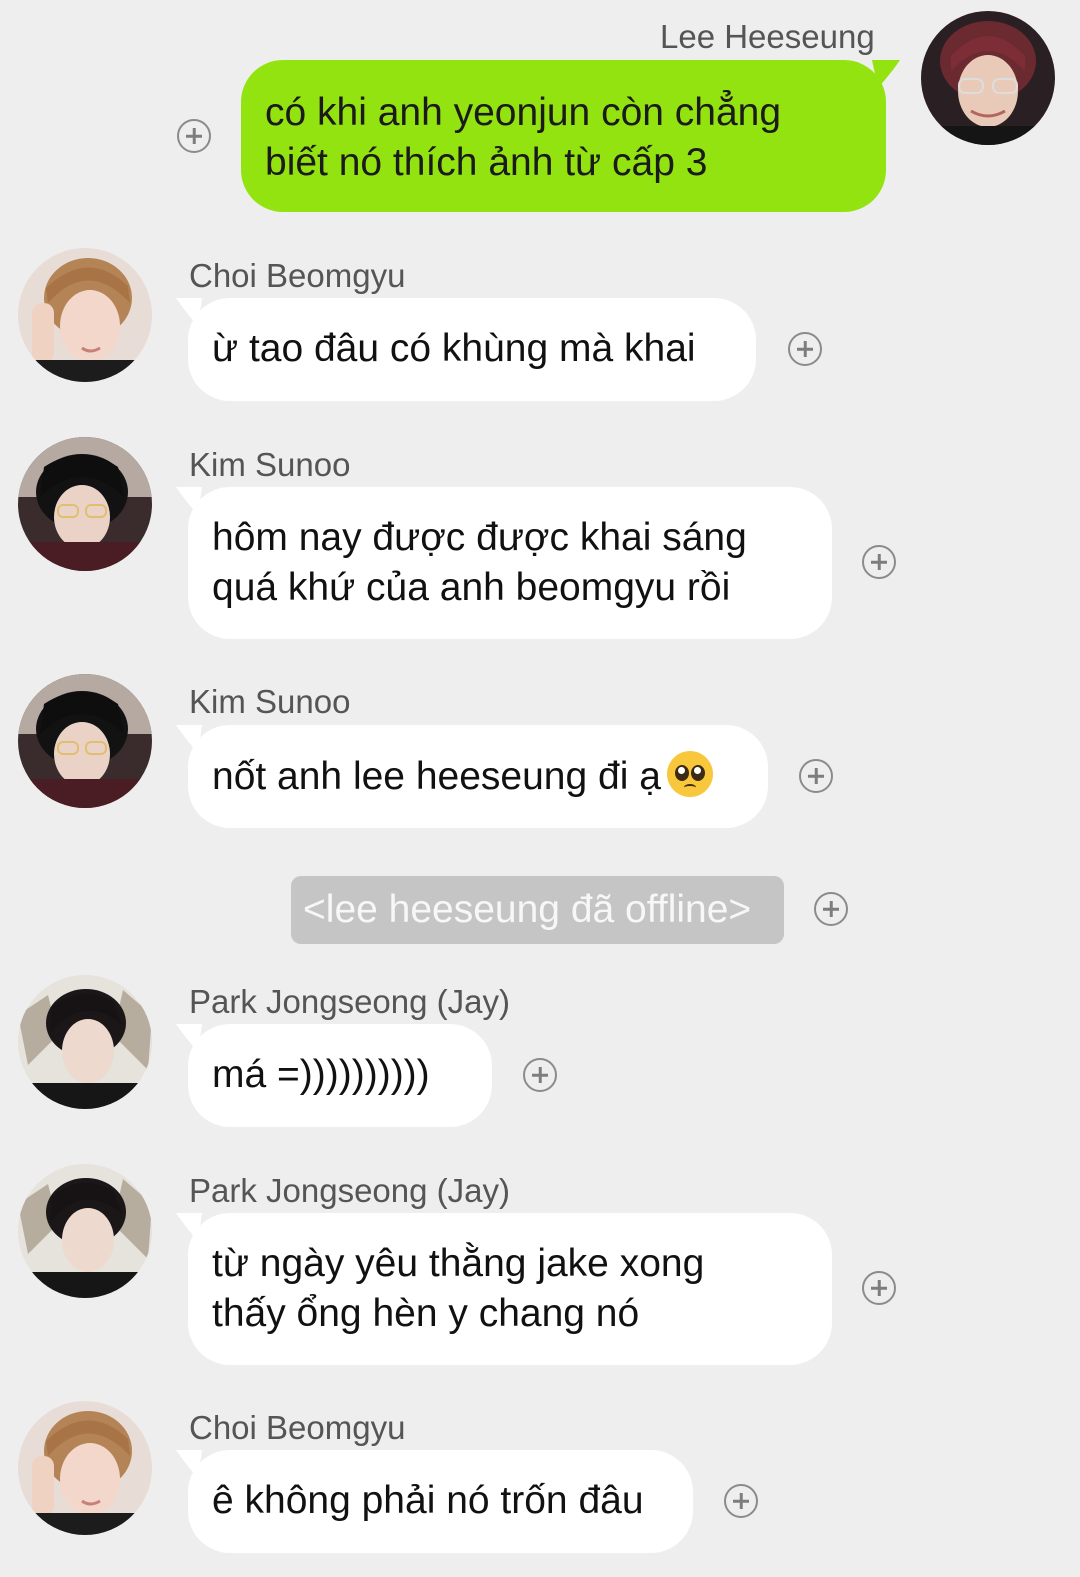 This screenshot has width=1080, height=1577. I want to click on message-line: nốt anh lee heeseung đi ạ, so click(478, 776).